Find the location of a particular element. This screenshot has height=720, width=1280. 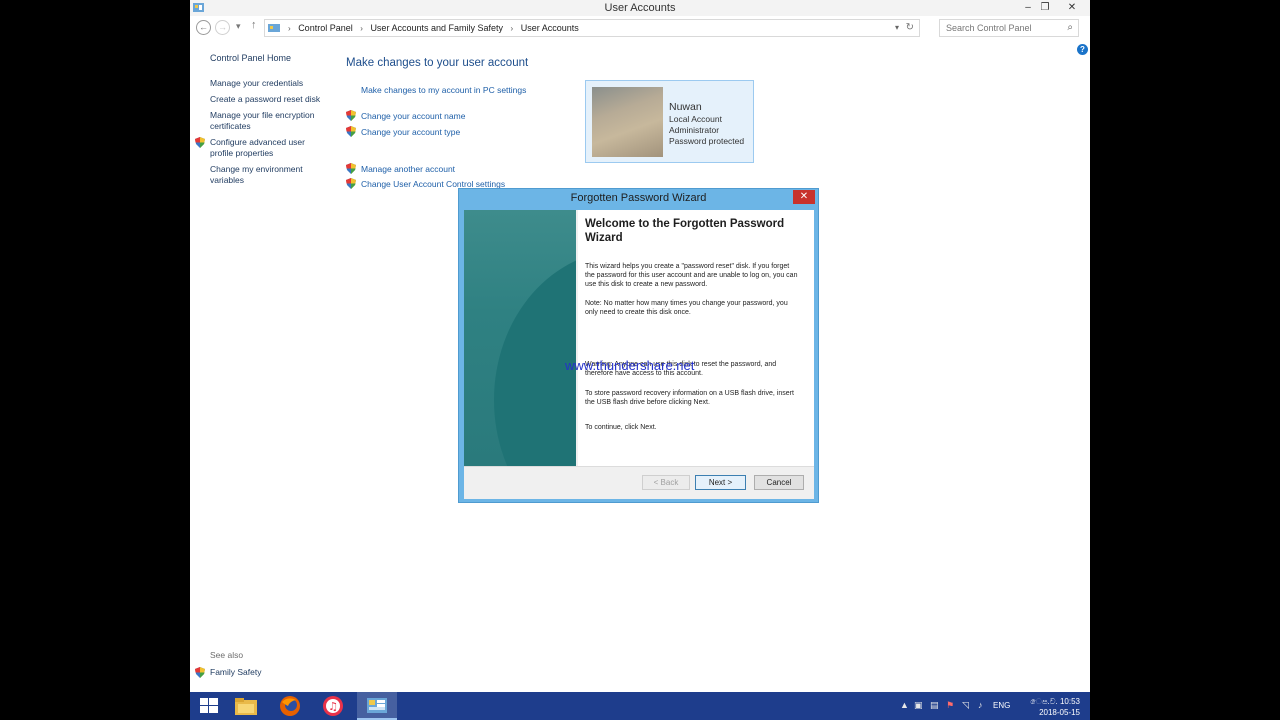

wizard-banner-image is located at coordinates (520, 338).